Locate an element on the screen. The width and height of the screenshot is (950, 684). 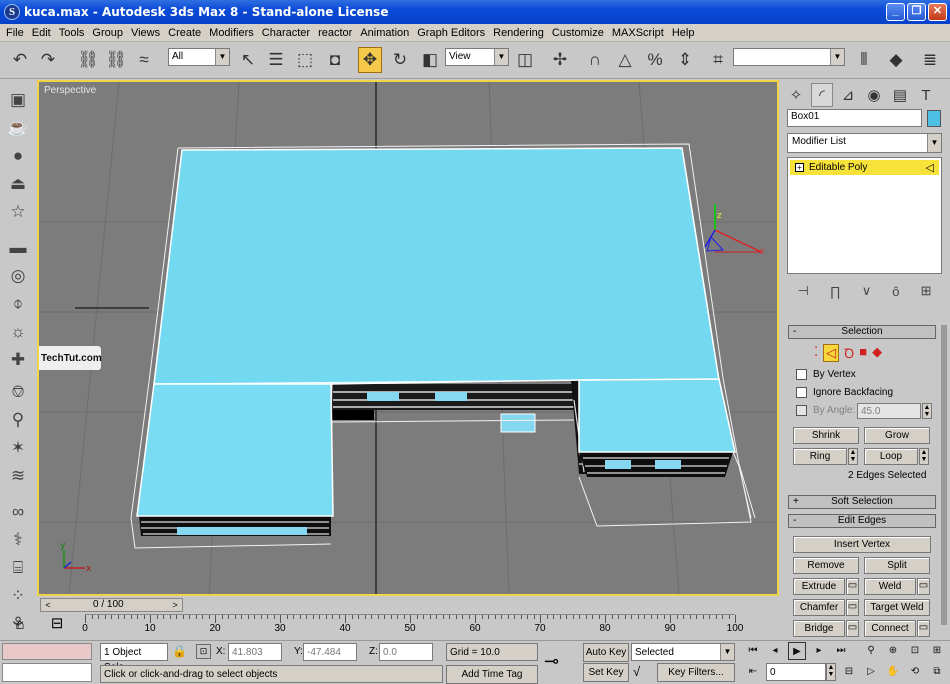
key-selection-dropdown: Selected ▼ is located at coordinates (683, 652).